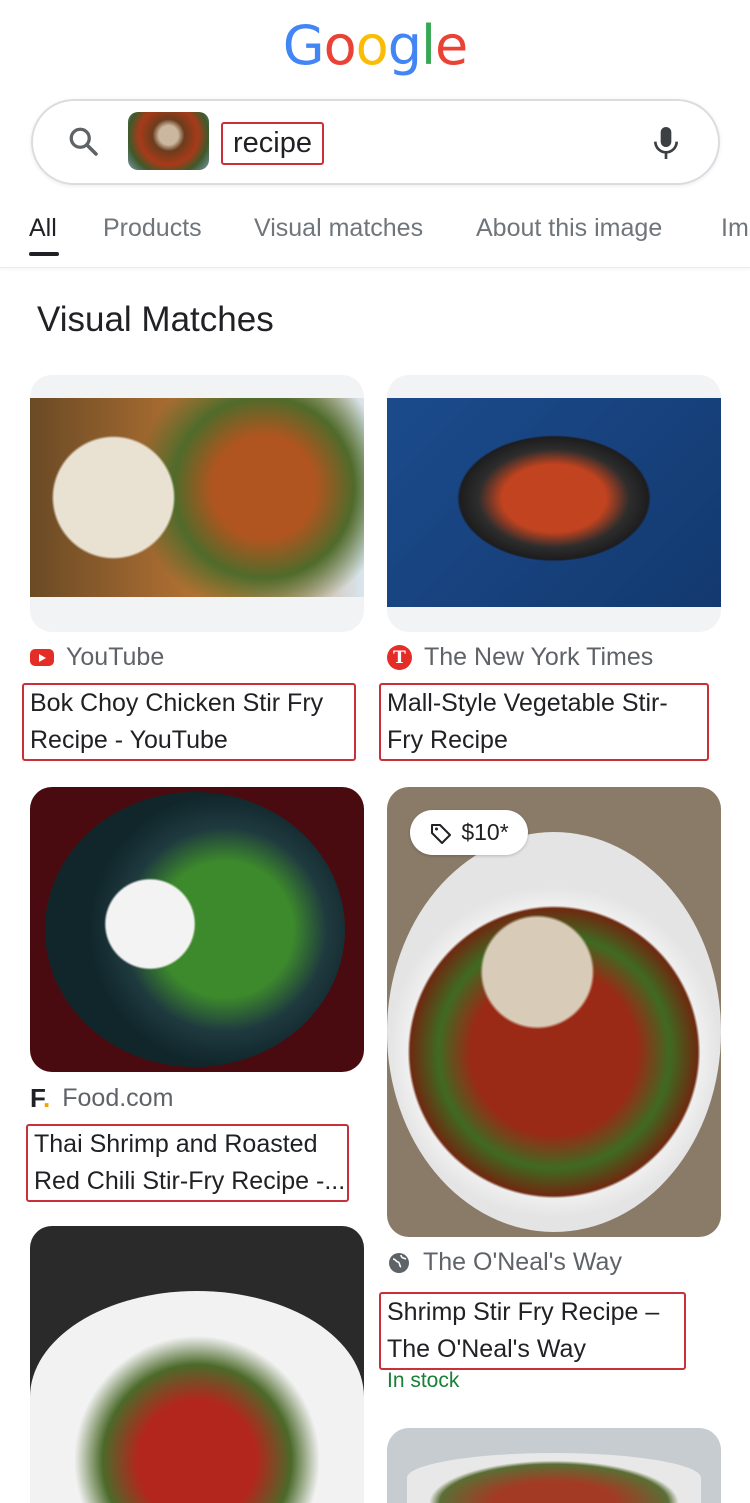 The image size is (750, 1503). I want to click on result-source: T The New York Times, so click(520, 657).